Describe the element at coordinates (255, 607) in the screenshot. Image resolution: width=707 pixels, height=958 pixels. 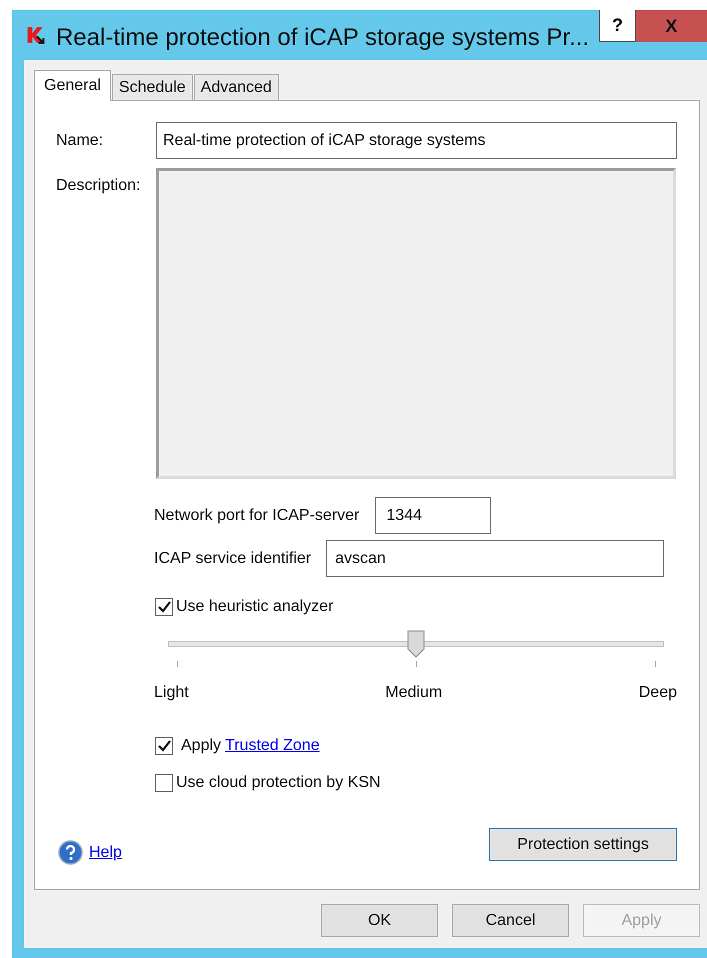
I see `checkbox-label: Use heuristic analyzer` at that location.